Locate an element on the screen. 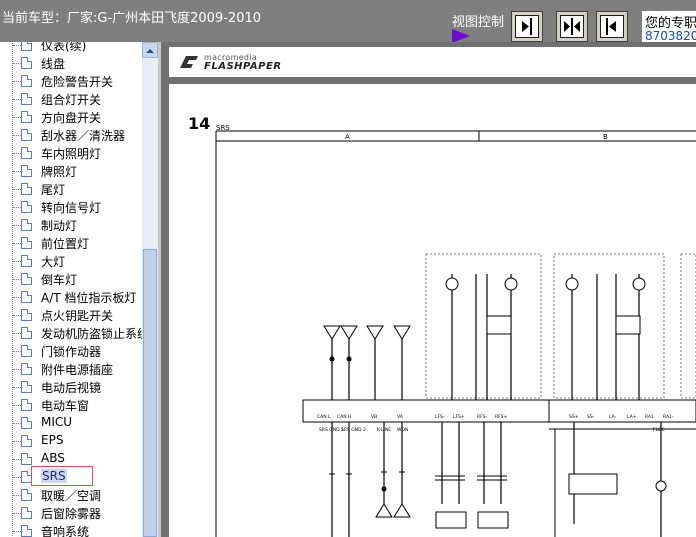 The height and width of the screenshot is (537, 696). tree-item: 危险警告开关 is located at coordinates (71, 81).